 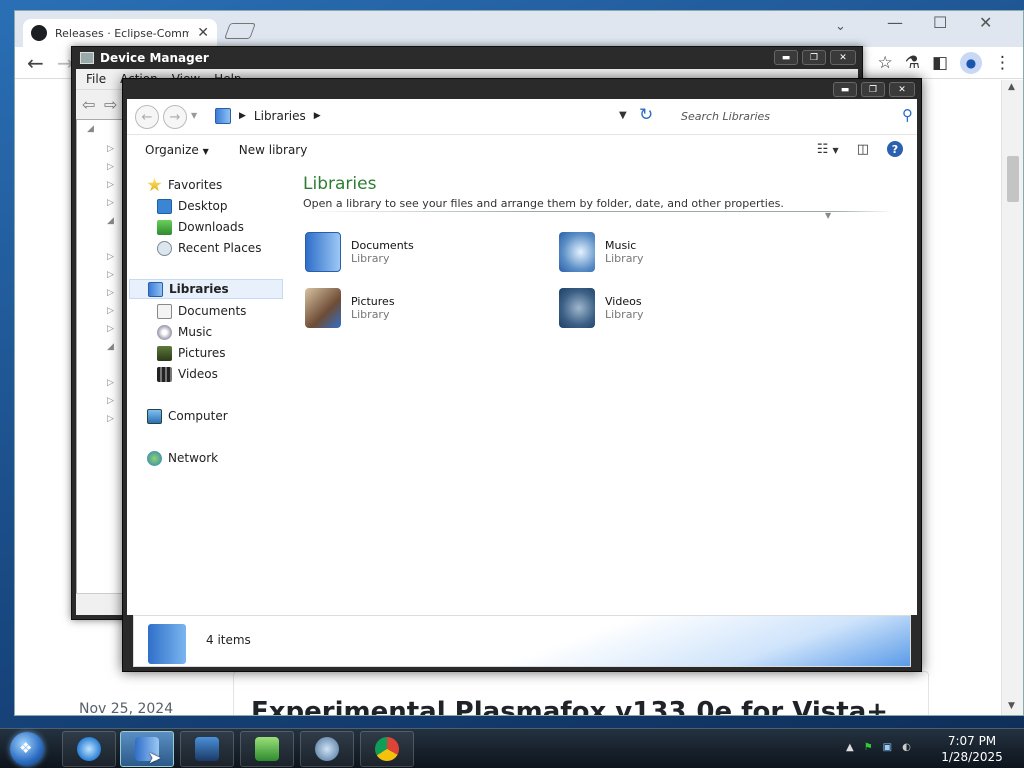 I want to click on menu-icon: ⋮, so click(x=1002, y=63).